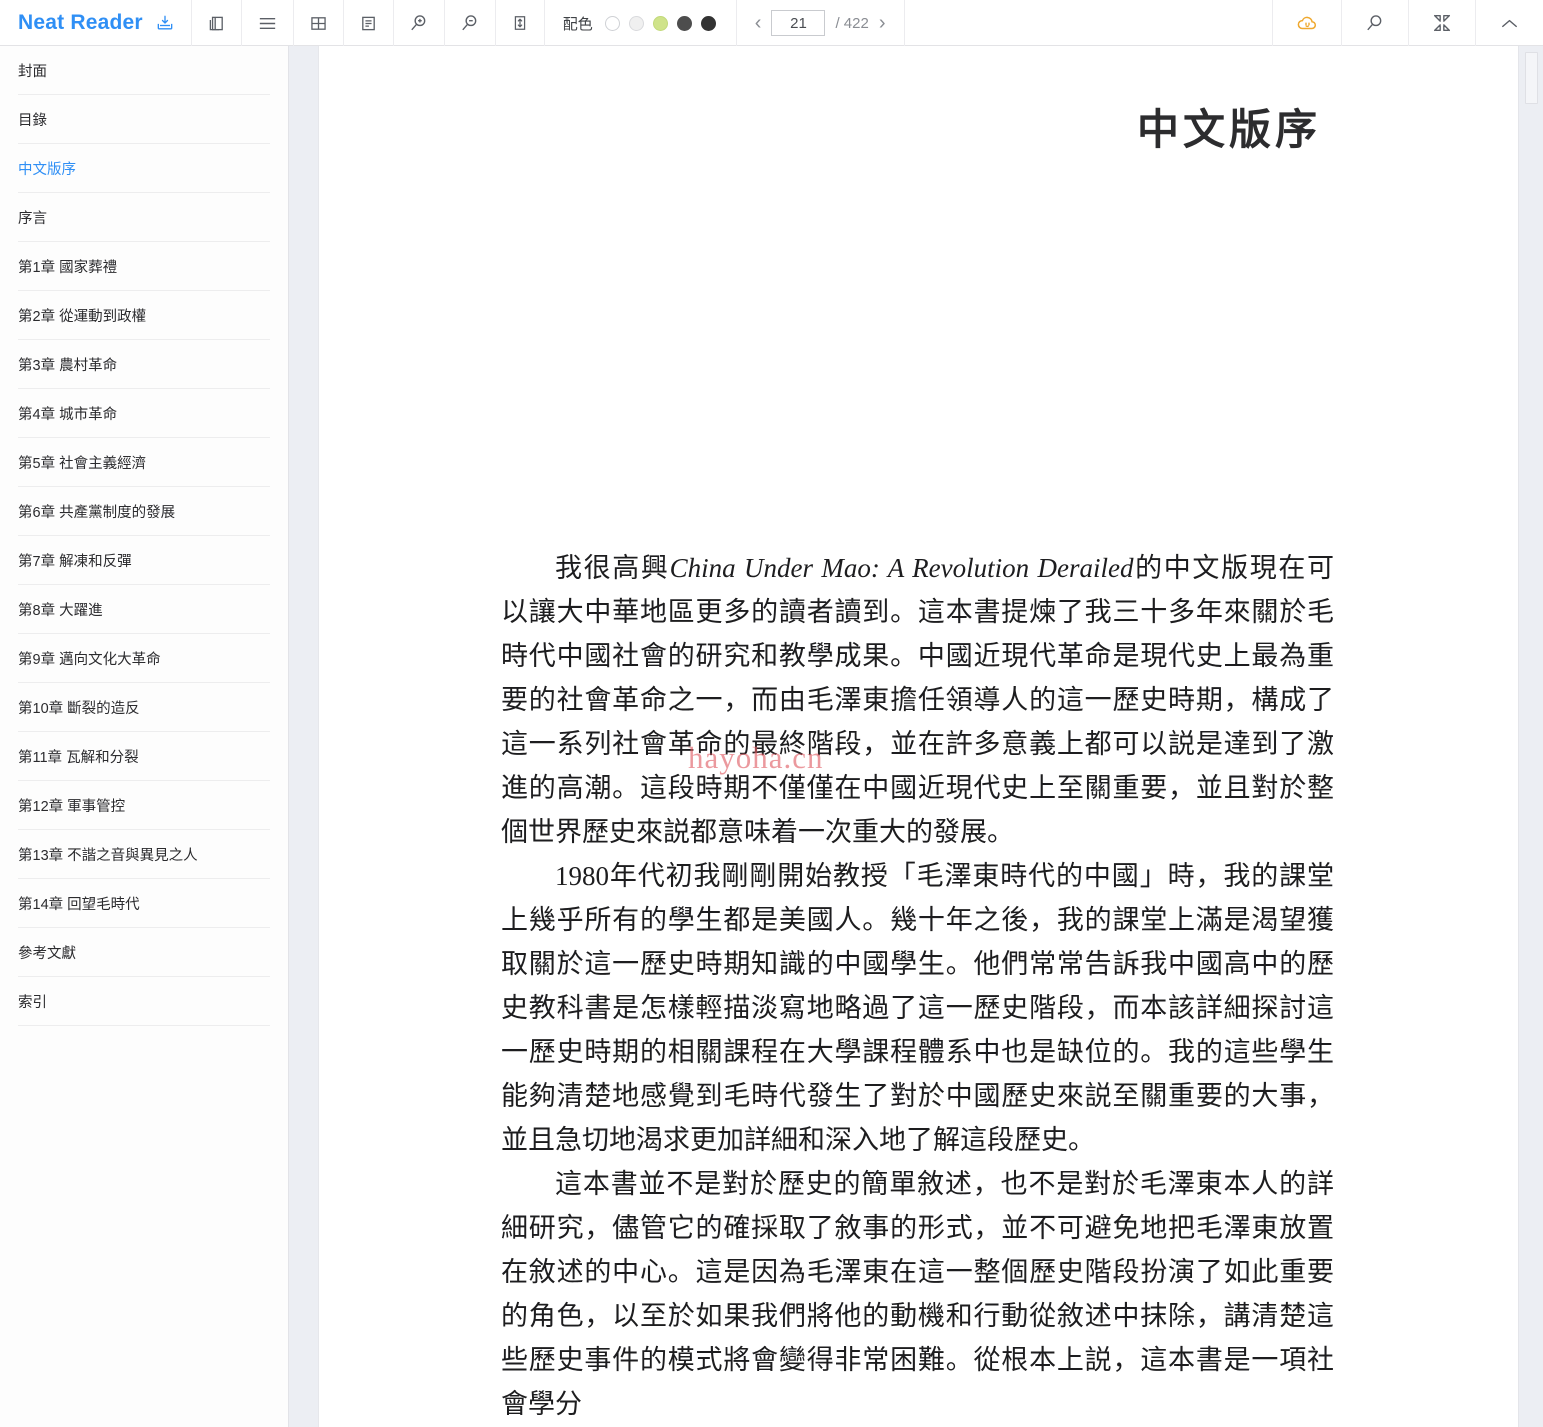  What do you see at coordinates (1509, 23) in the screenshot?
I see `chevron-up-icon` at bounding box center [1509, 23].